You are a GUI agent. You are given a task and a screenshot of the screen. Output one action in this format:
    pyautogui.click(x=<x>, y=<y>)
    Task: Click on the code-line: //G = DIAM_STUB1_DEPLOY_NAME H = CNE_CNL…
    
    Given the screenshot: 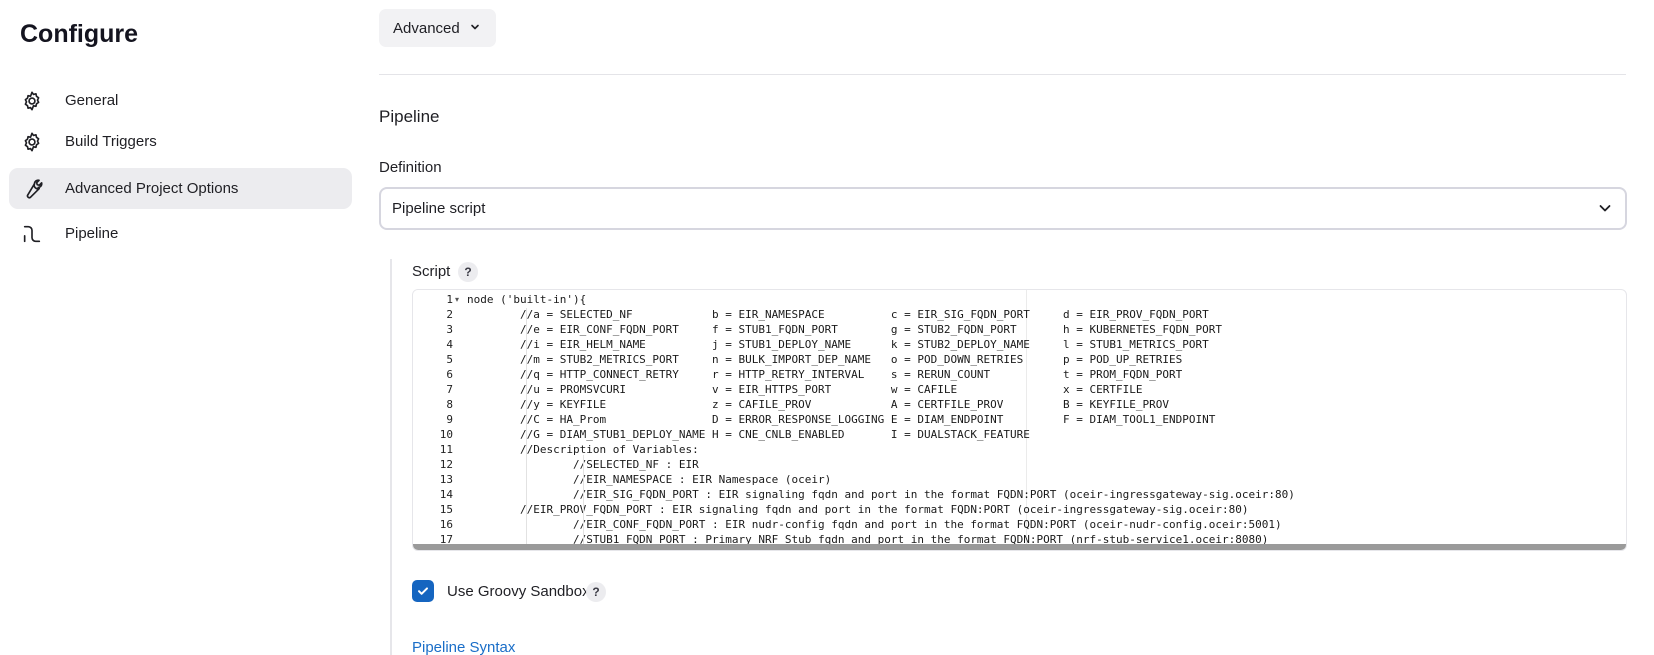 What is the action you would take?
    pyautogui.click(x=748, y=434)
    